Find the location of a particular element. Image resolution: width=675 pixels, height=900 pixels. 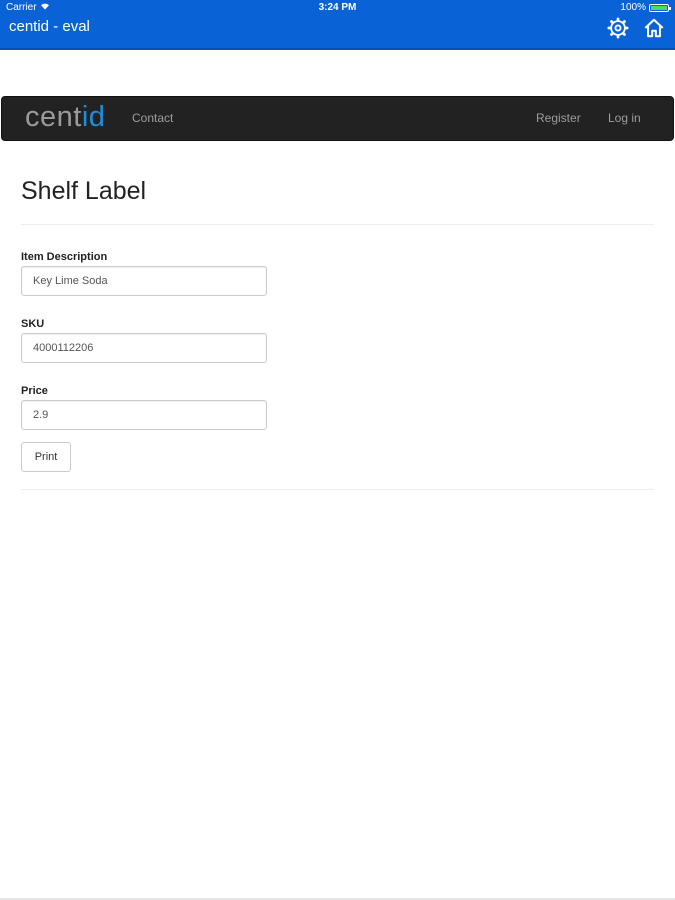

nav-contact-link: Contact is located at coordinates (152, 118).